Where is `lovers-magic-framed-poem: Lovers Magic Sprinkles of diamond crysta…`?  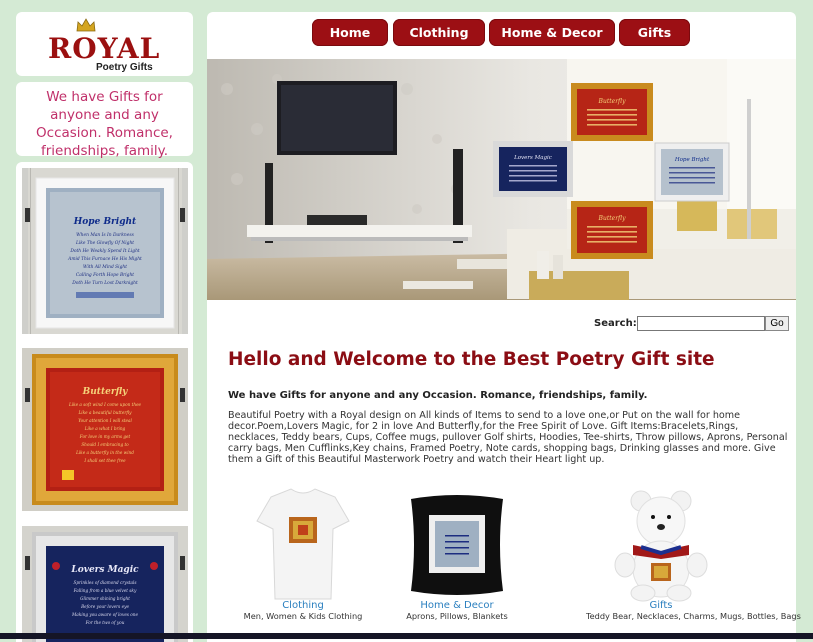
lovers-magic-framed-poem: Lovers Magic Sprinkles of diamond crysta… is located at coordinates (105, 584).